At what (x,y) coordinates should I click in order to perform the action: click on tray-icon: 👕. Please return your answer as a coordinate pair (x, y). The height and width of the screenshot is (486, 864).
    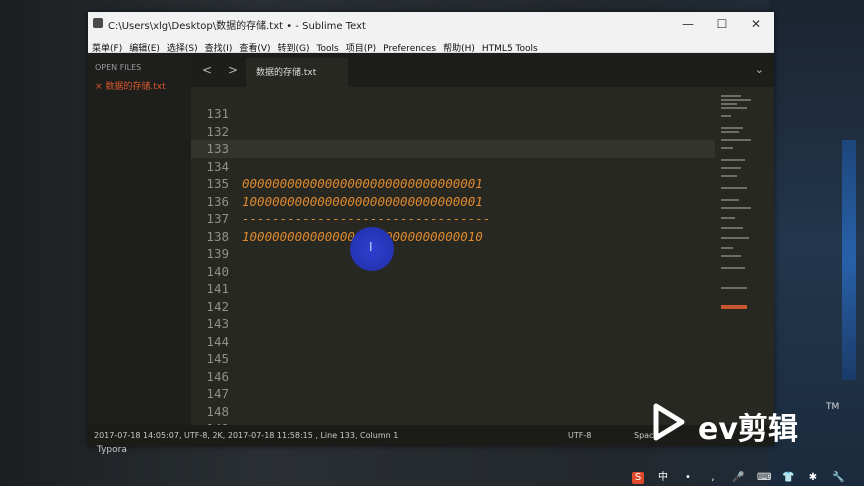
    Looking at the image, I should click on (788, 478).